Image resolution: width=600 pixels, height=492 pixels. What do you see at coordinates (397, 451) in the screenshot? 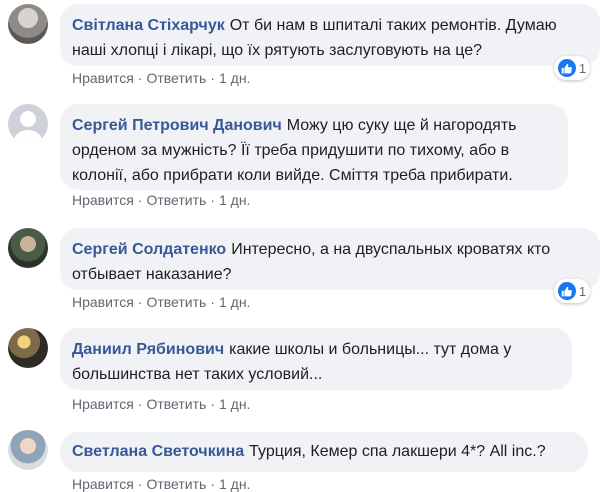
I see `comment-text: Турция, Кемер спа лакшери 4*? All inc.?` at bounding box center [397, 451].